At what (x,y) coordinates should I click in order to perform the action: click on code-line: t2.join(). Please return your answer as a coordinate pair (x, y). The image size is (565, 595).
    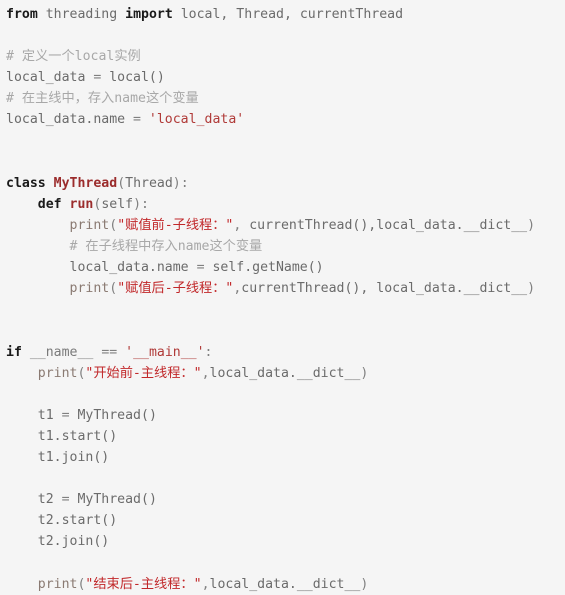
    Looking at the image, I should click on (285, 541).